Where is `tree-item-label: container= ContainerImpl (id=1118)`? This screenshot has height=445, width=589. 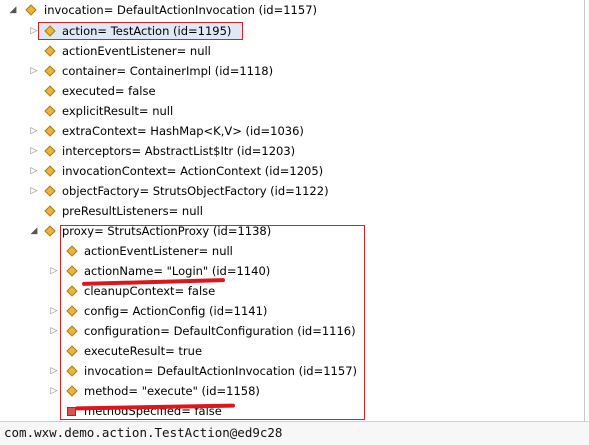
tree-item-label: container= ContainerImpl (id=1118) is located at coordinates (168, 71).